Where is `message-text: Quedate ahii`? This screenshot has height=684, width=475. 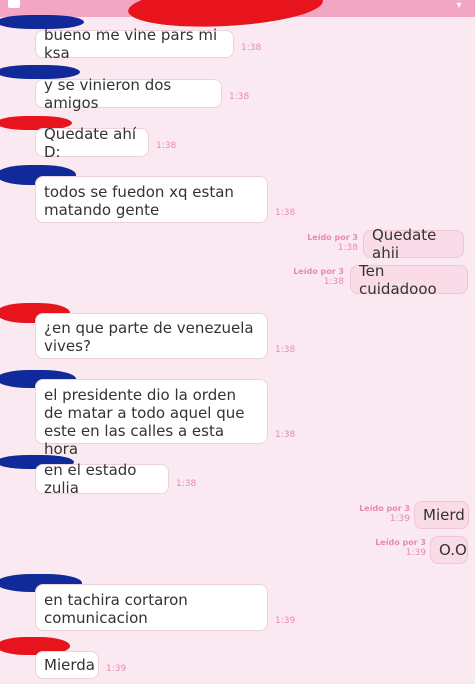
message-text: Quedate ahii is located at coordinates (404, 244).